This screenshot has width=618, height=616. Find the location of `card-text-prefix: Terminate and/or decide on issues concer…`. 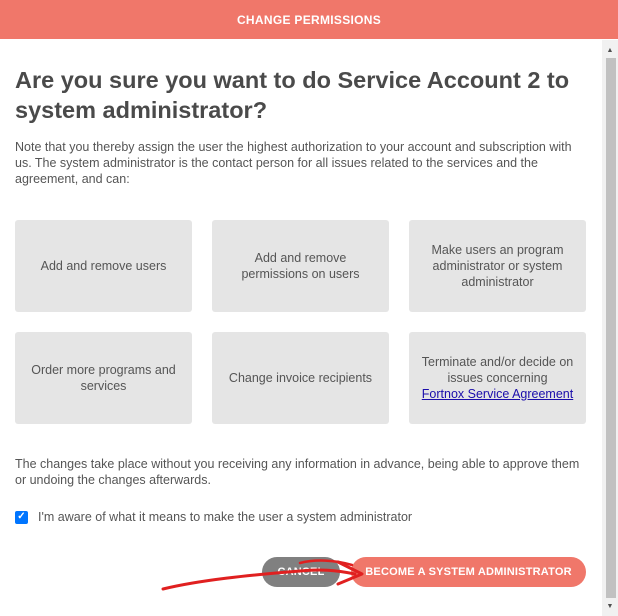

card-text-prefix: Terminate and/or decide on issues concer… is located at coordinates (497, 370).